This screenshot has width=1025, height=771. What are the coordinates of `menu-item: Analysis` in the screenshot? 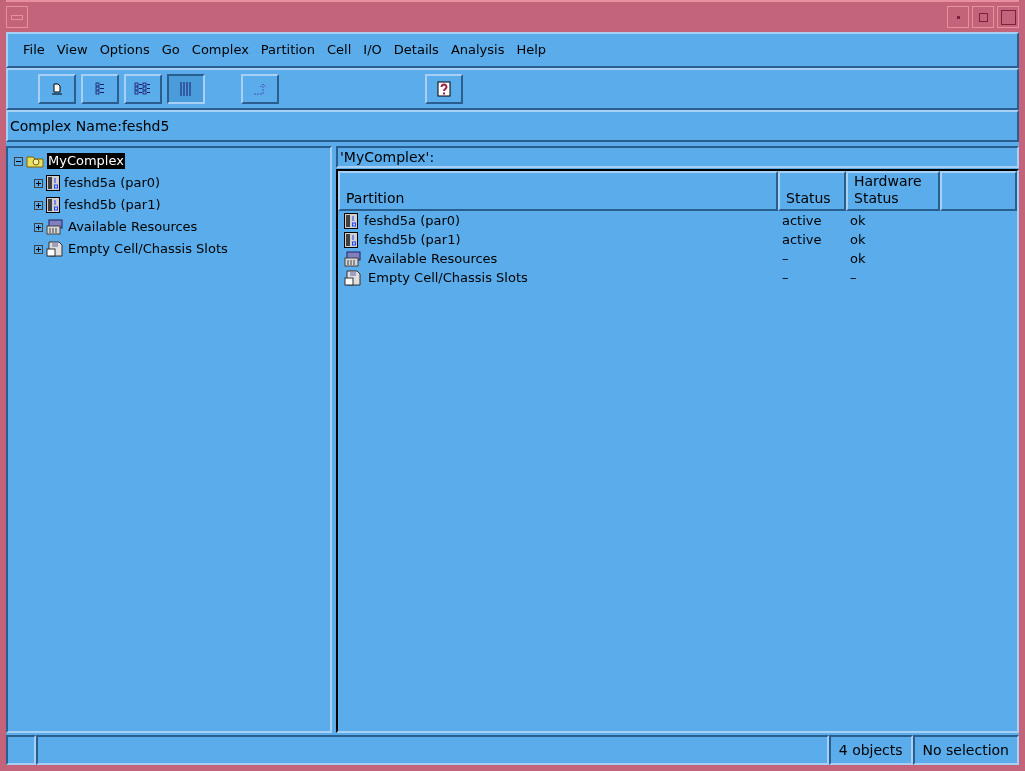 It's located at (477, 50).